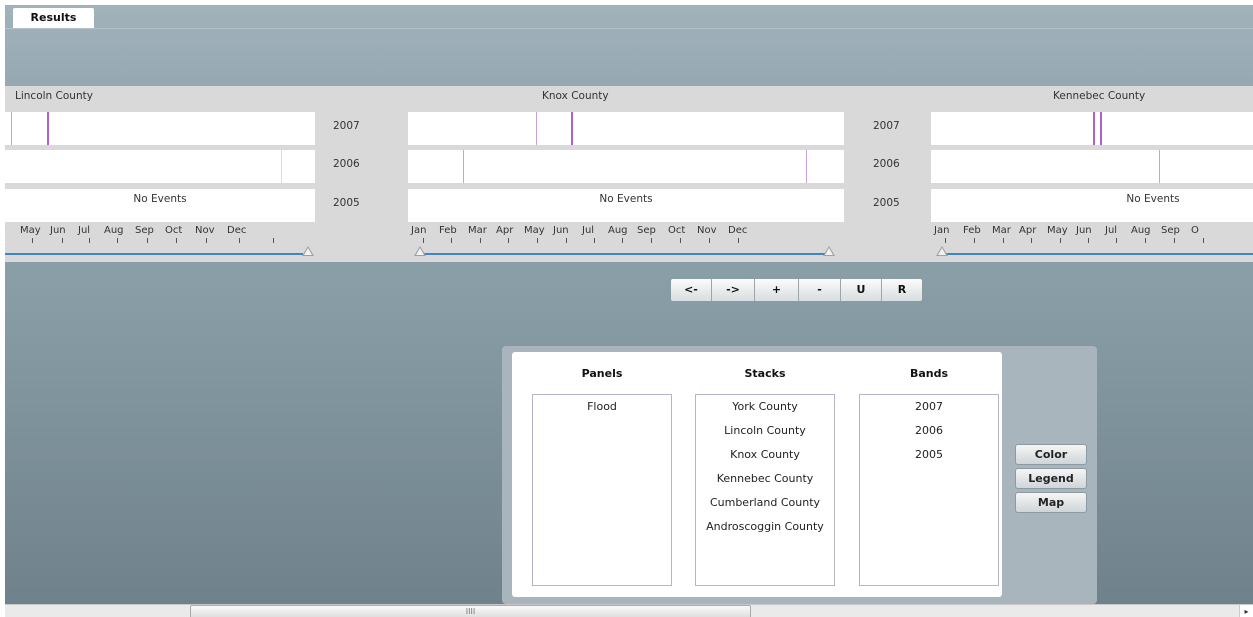 The image size is (1253, 617). I want to click on year-label: 2006, so click(346, 164).